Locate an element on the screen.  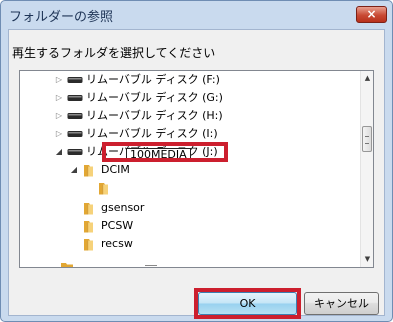
vertical-scrollbar: ▲ ▼ is located at coordinates (366, 169).